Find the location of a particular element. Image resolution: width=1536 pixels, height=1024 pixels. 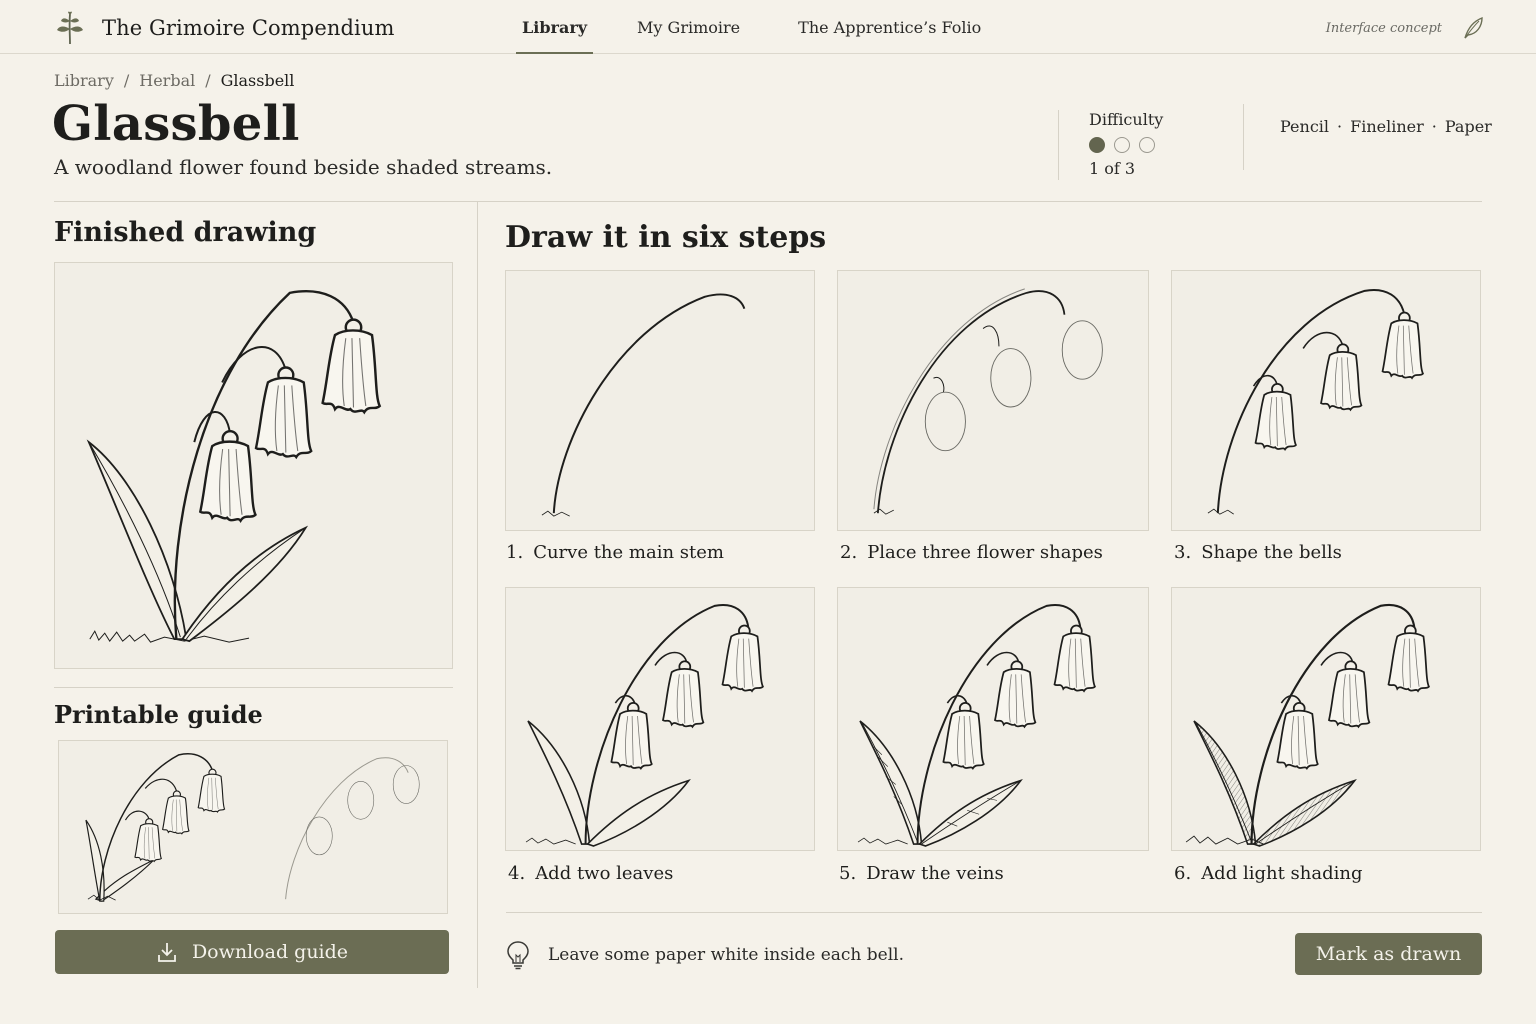

leaf-icon is located at coordinates (1473, 27).